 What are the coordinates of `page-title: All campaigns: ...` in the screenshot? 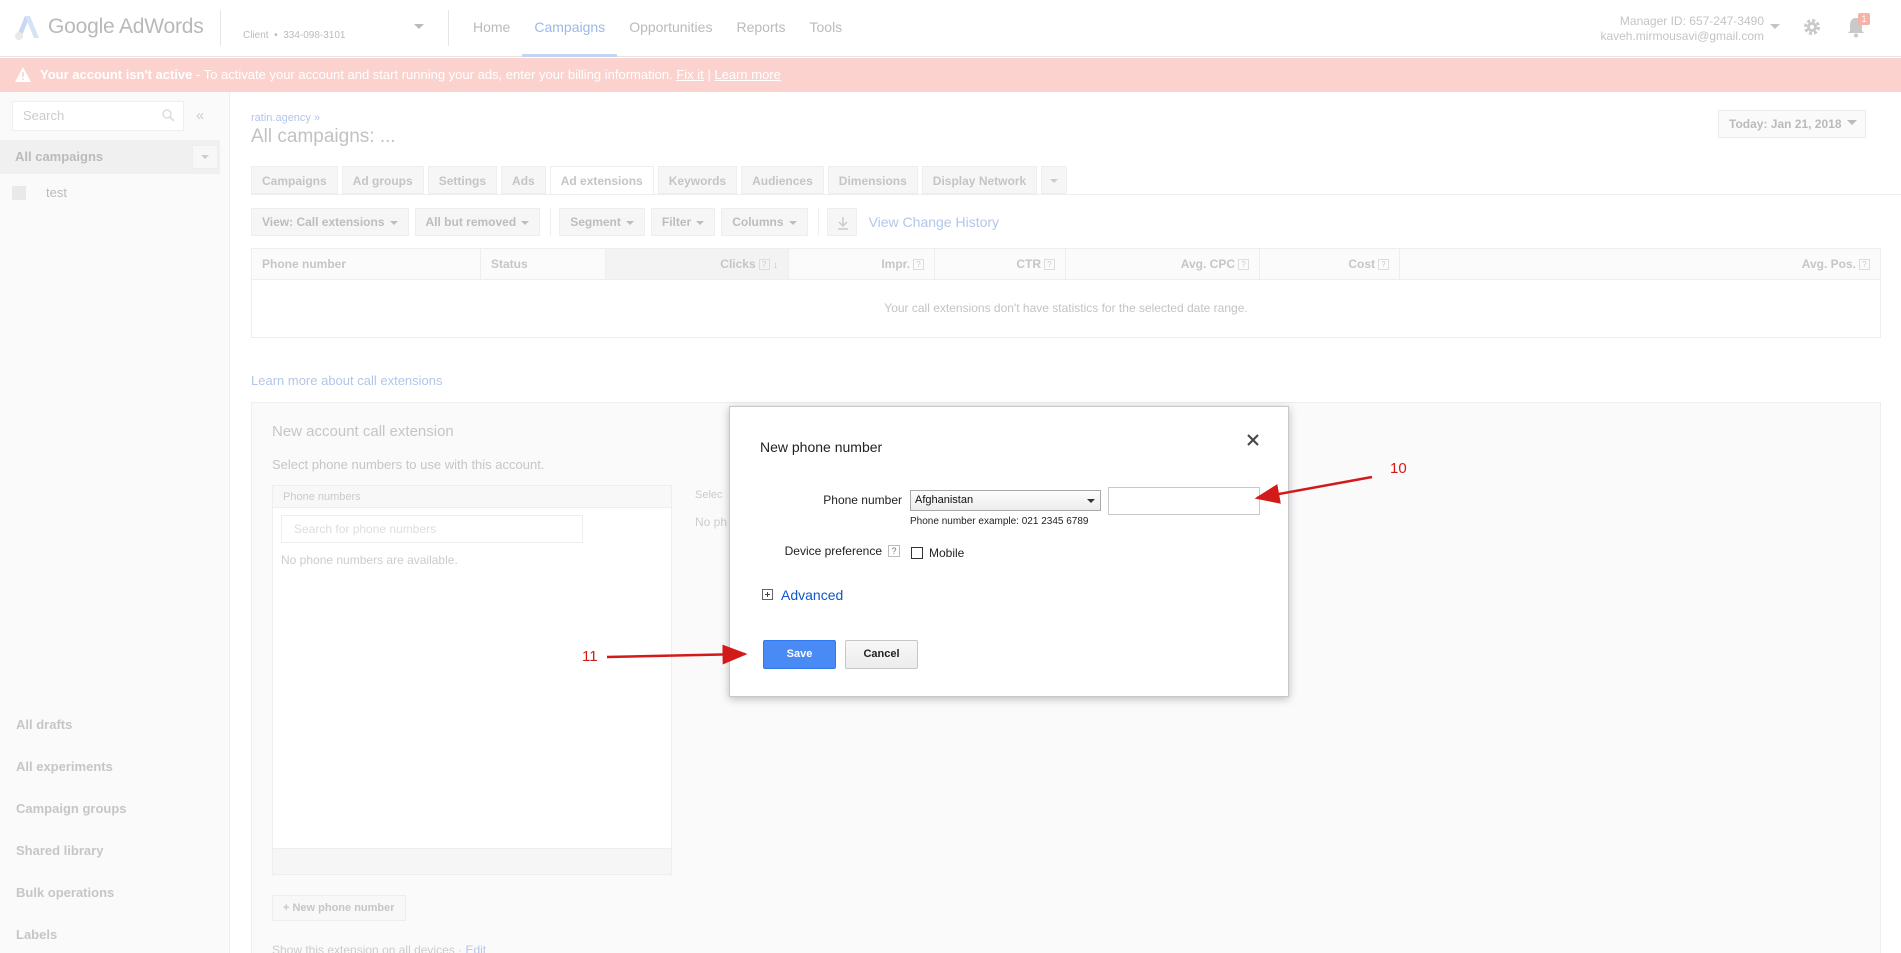 It's located at (323, 136).